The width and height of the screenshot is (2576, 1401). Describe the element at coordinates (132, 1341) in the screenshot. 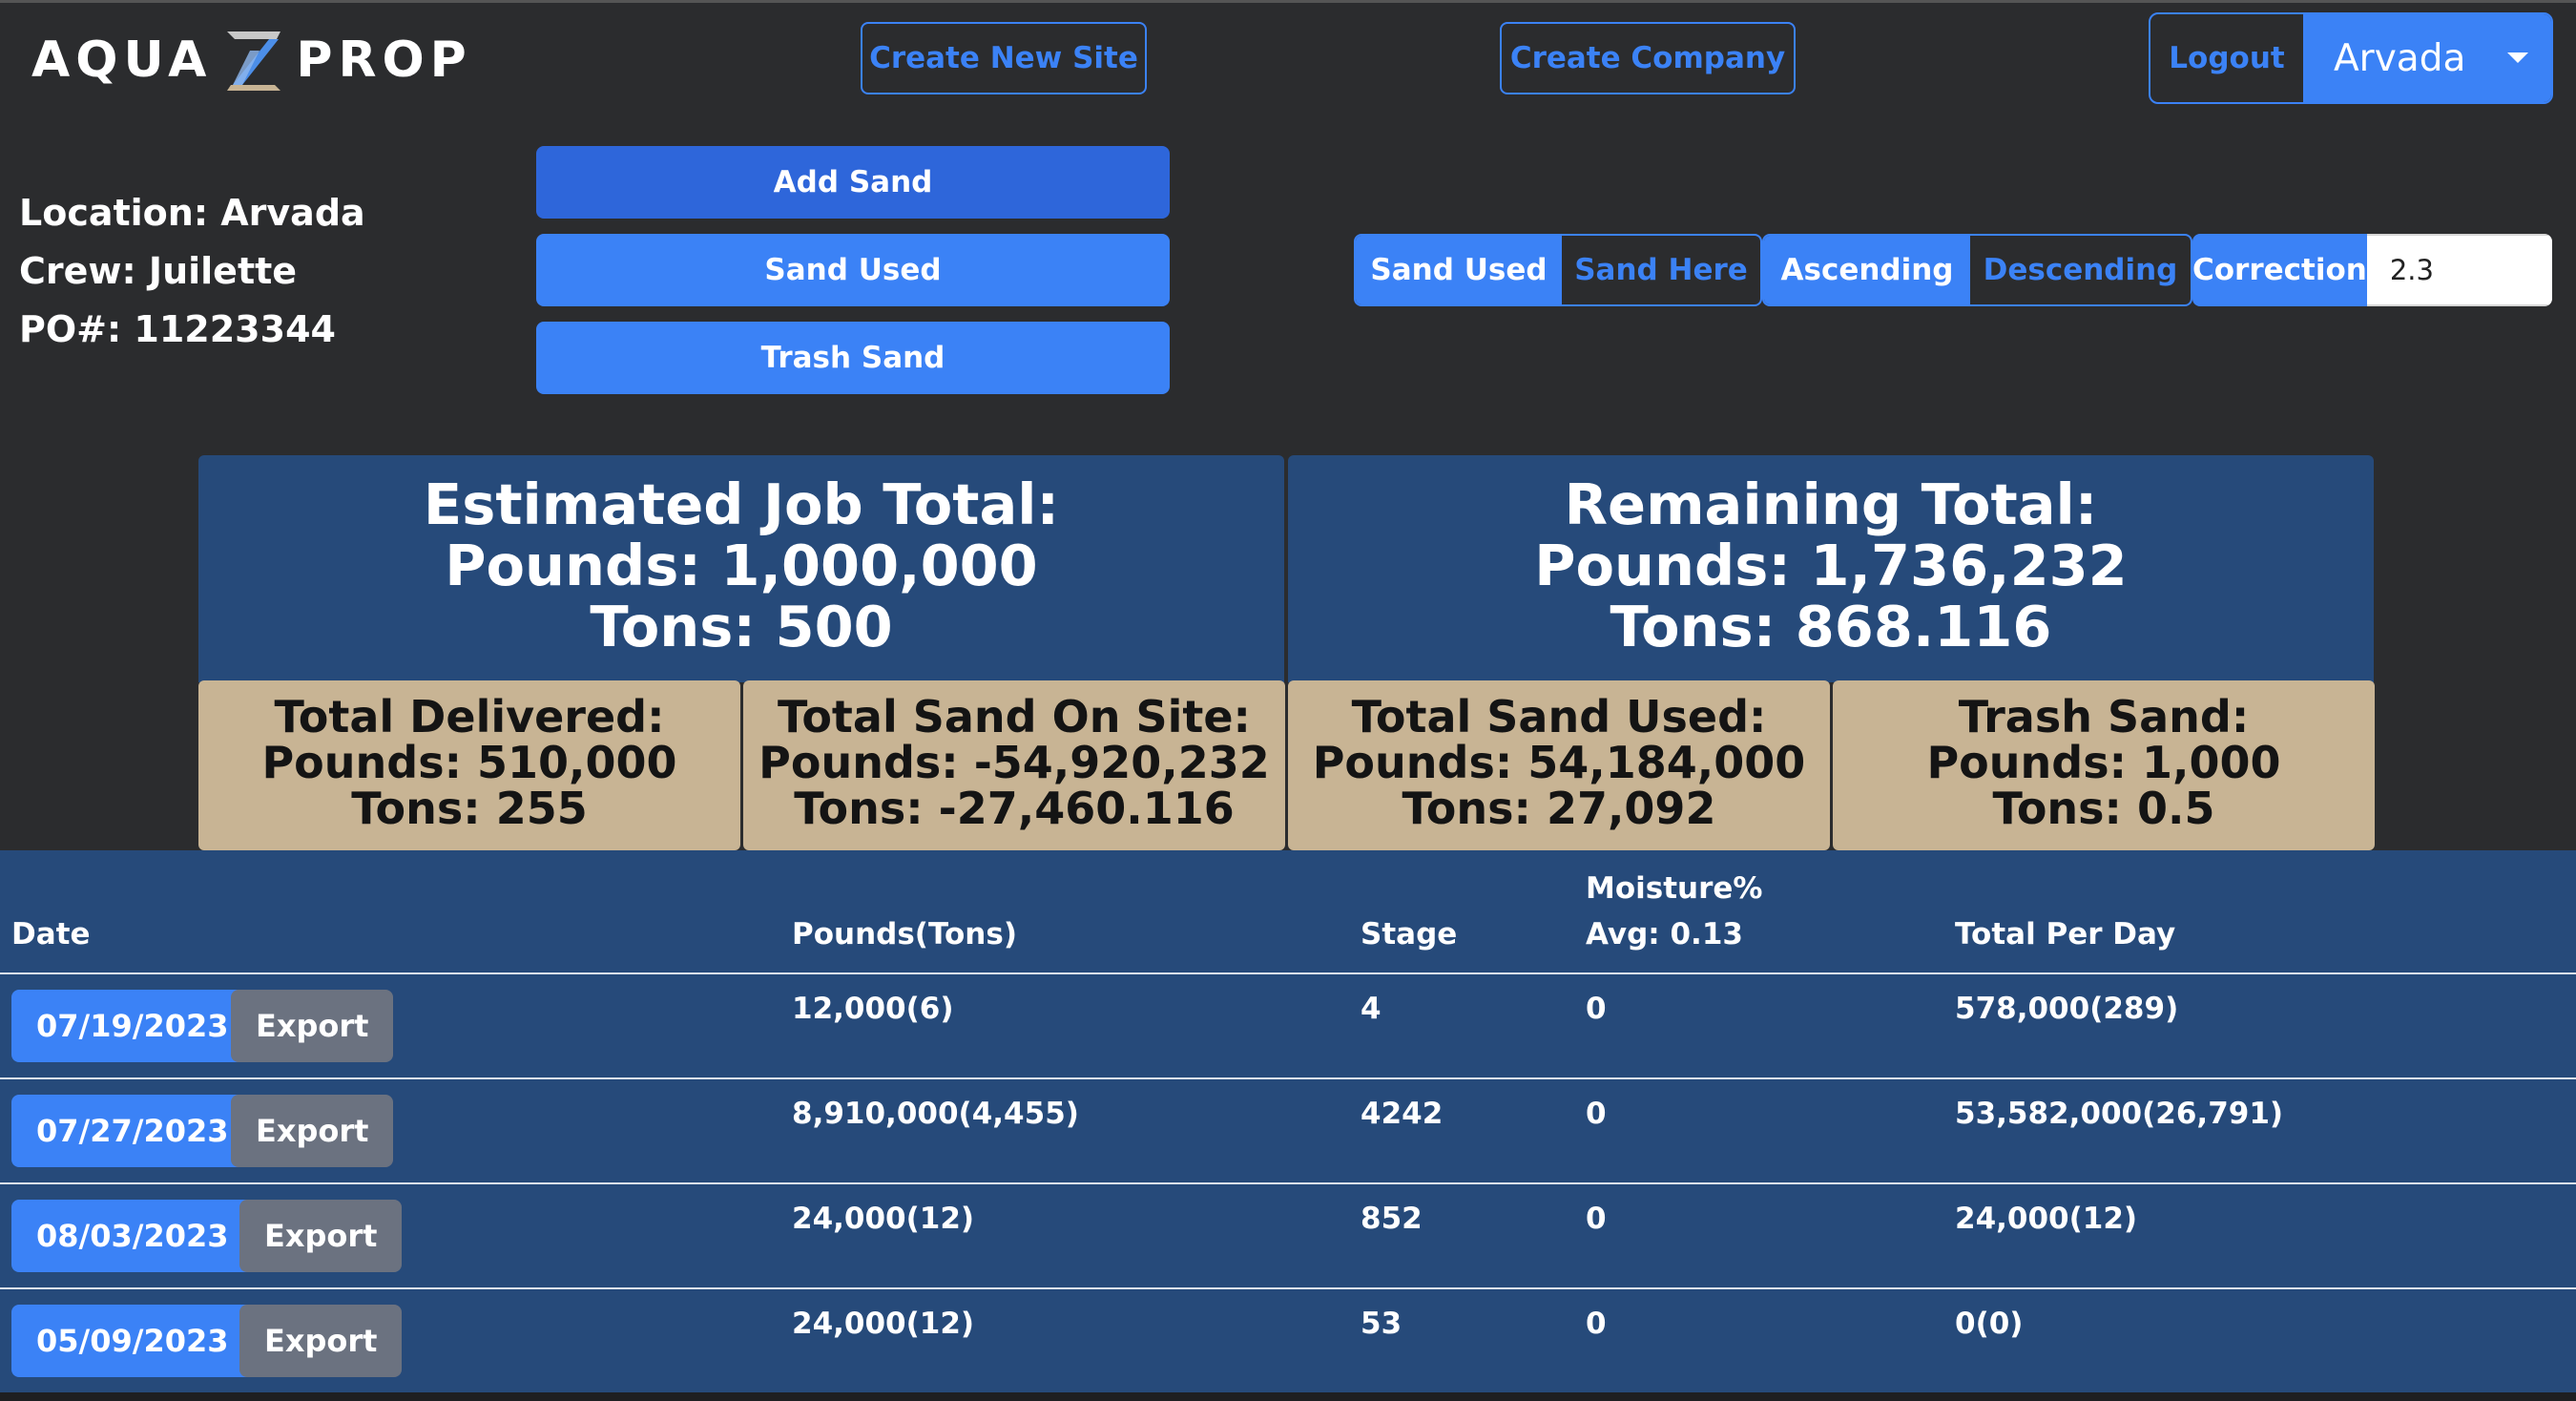

I see `row-date-button: 05/09/2023` at that location.